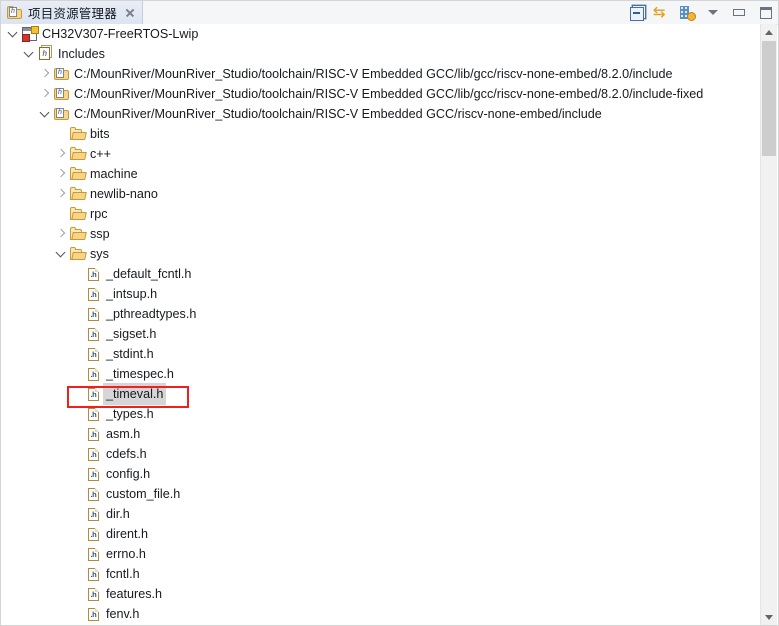 This screenshot has height=626, width=779. I want to click on tree-row: fcntl.h, so click(382, 574).